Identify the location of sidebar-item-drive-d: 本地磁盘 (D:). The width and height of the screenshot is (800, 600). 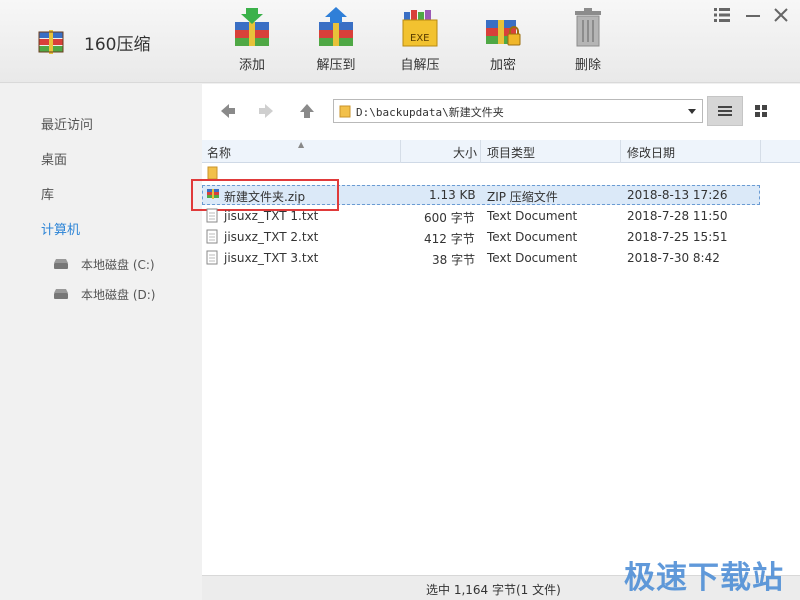
(104, 294).